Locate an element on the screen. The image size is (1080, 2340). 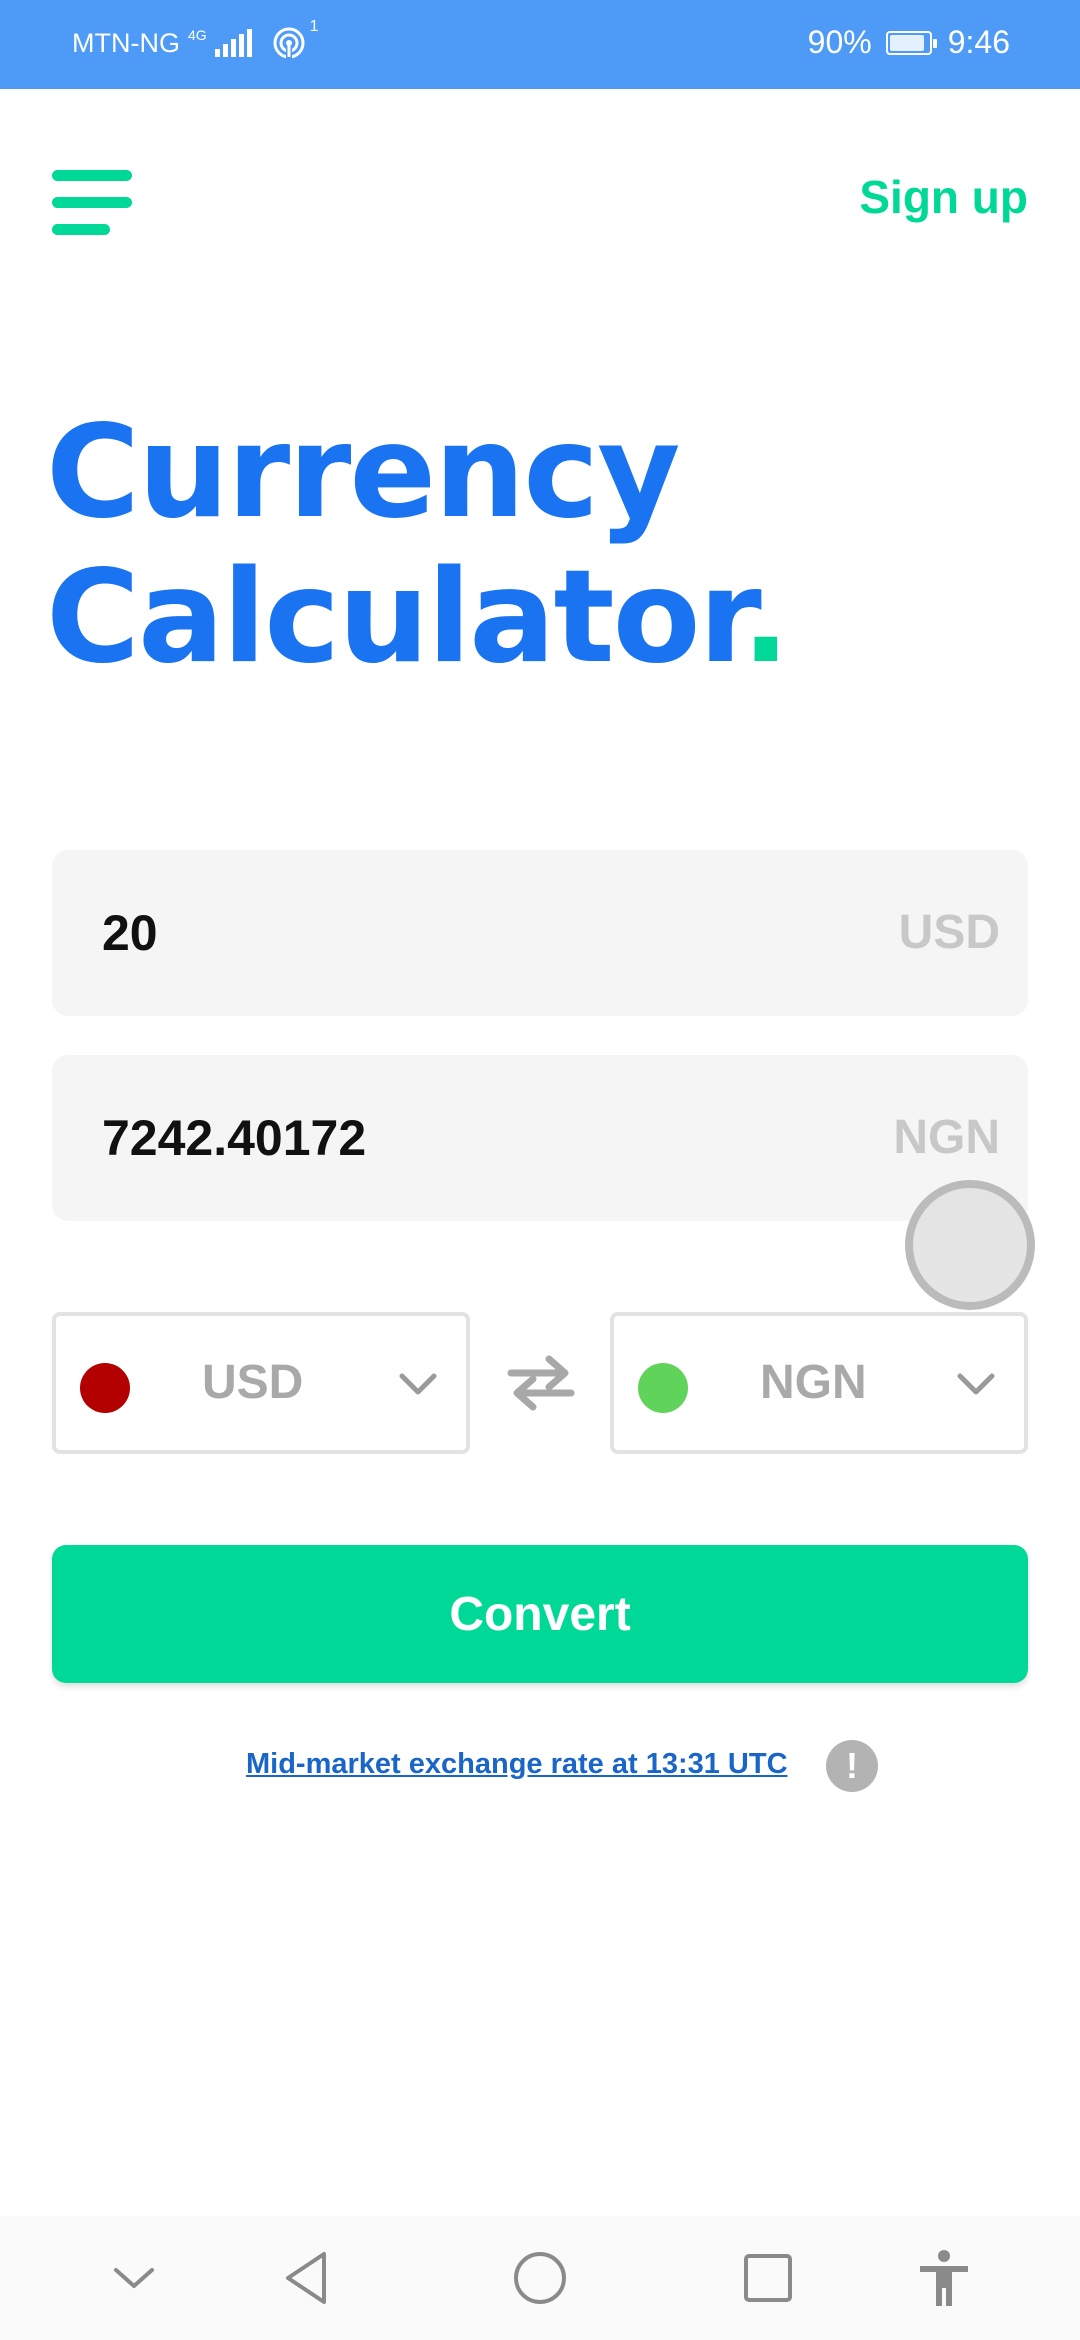
from-currency-code: USD is located at coordinates (253, 1382).